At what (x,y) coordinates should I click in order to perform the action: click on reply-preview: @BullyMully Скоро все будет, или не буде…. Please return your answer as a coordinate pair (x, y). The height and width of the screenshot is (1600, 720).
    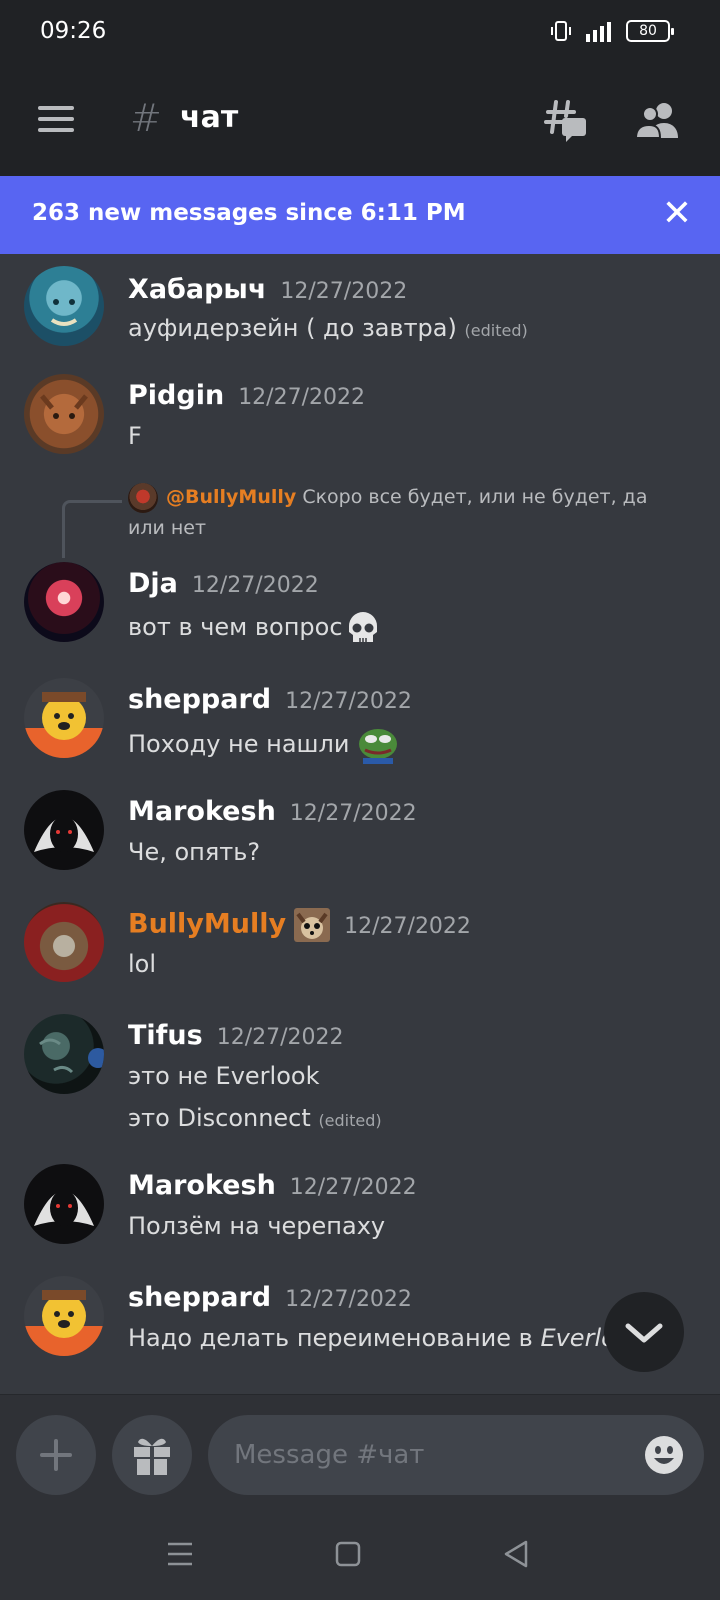
    Looking at the image, I should click on (393, 513).